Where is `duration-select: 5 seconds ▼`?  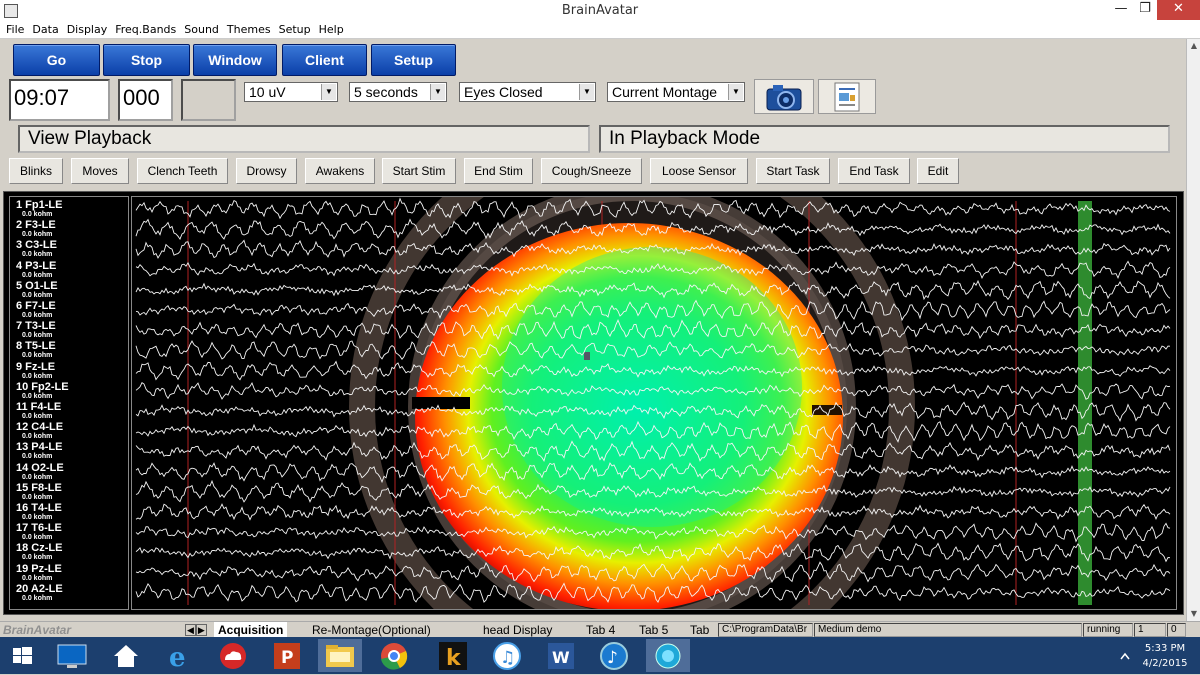
duration-select: 5 seconds ▼ is located at coordinates (398, 92).